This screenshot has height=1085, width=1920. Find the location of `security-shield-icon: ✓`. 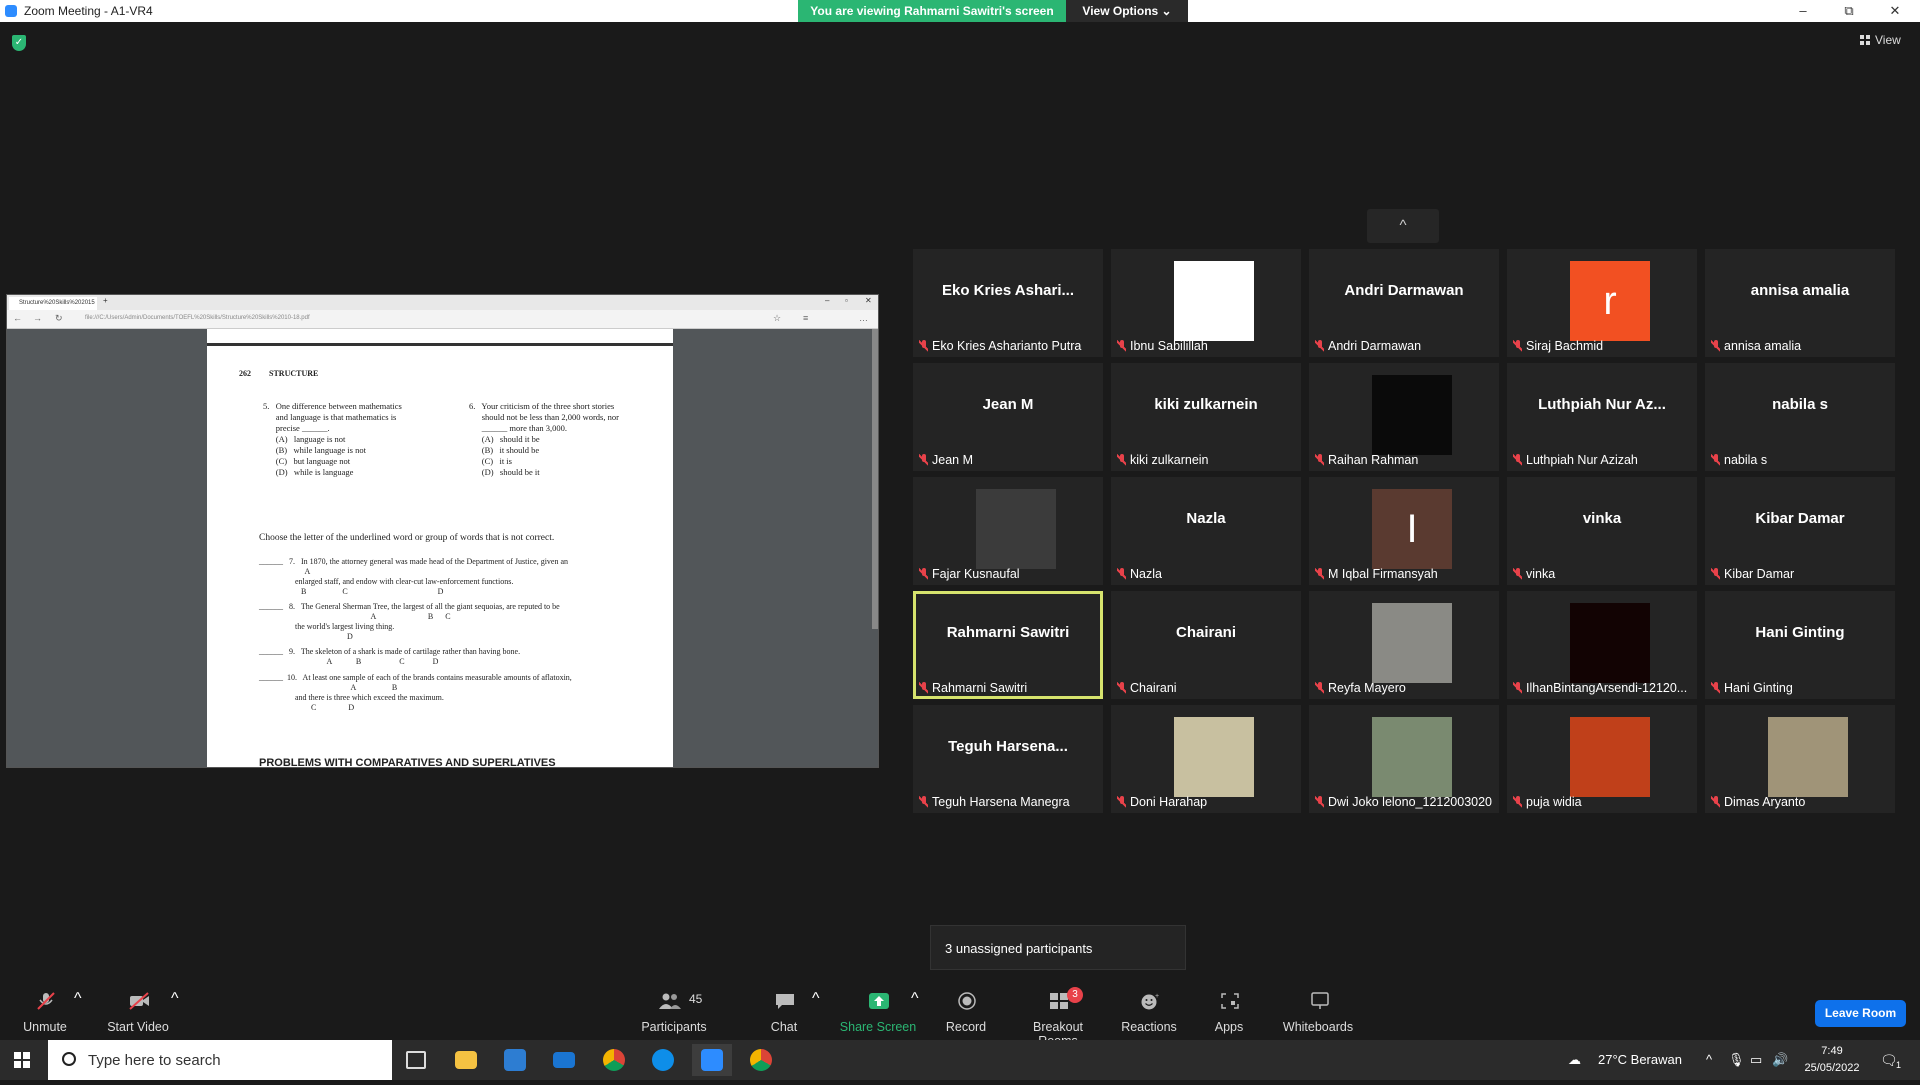

security-shield-icon: ✓ is located at coordinates (19, 43).